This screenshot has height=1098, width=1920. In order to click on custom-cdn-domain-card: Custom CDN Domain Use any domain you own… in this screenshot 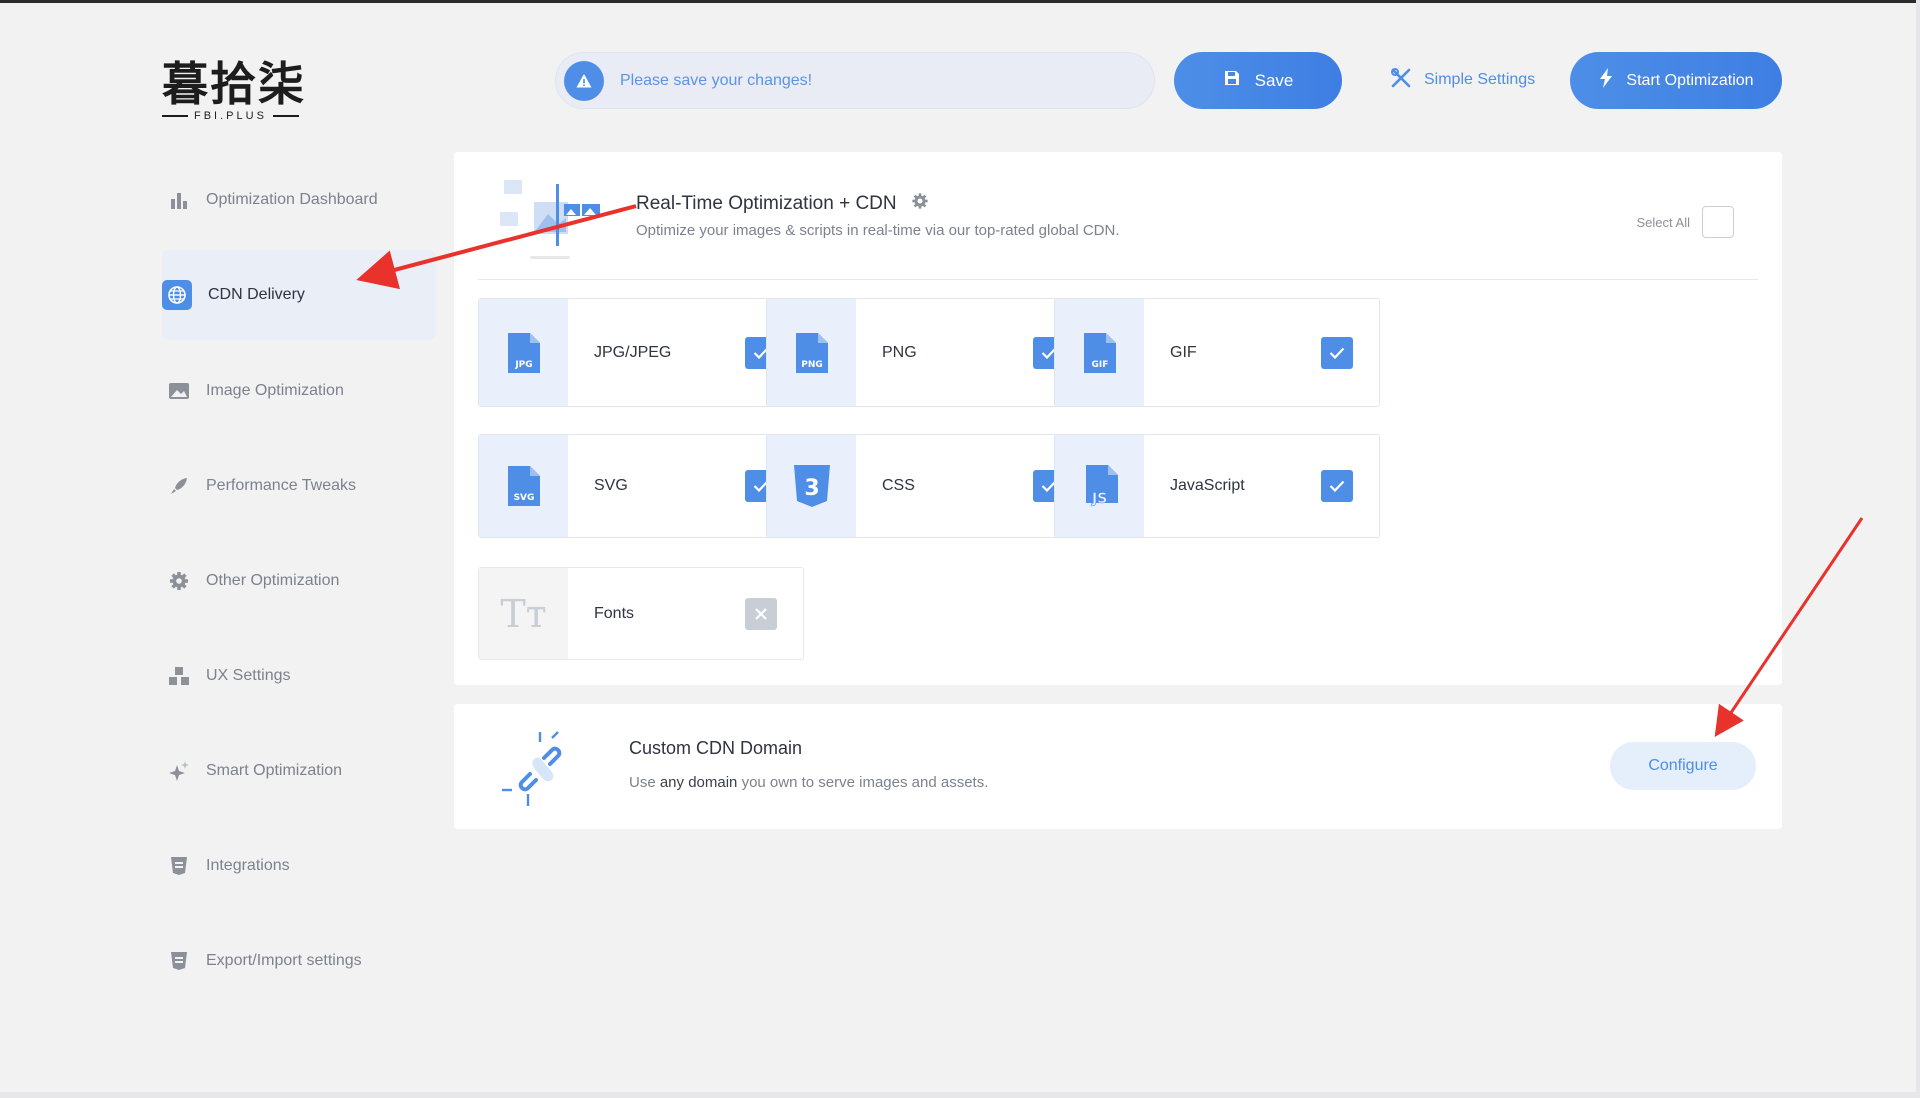, I will do `click(1118, 766)`.